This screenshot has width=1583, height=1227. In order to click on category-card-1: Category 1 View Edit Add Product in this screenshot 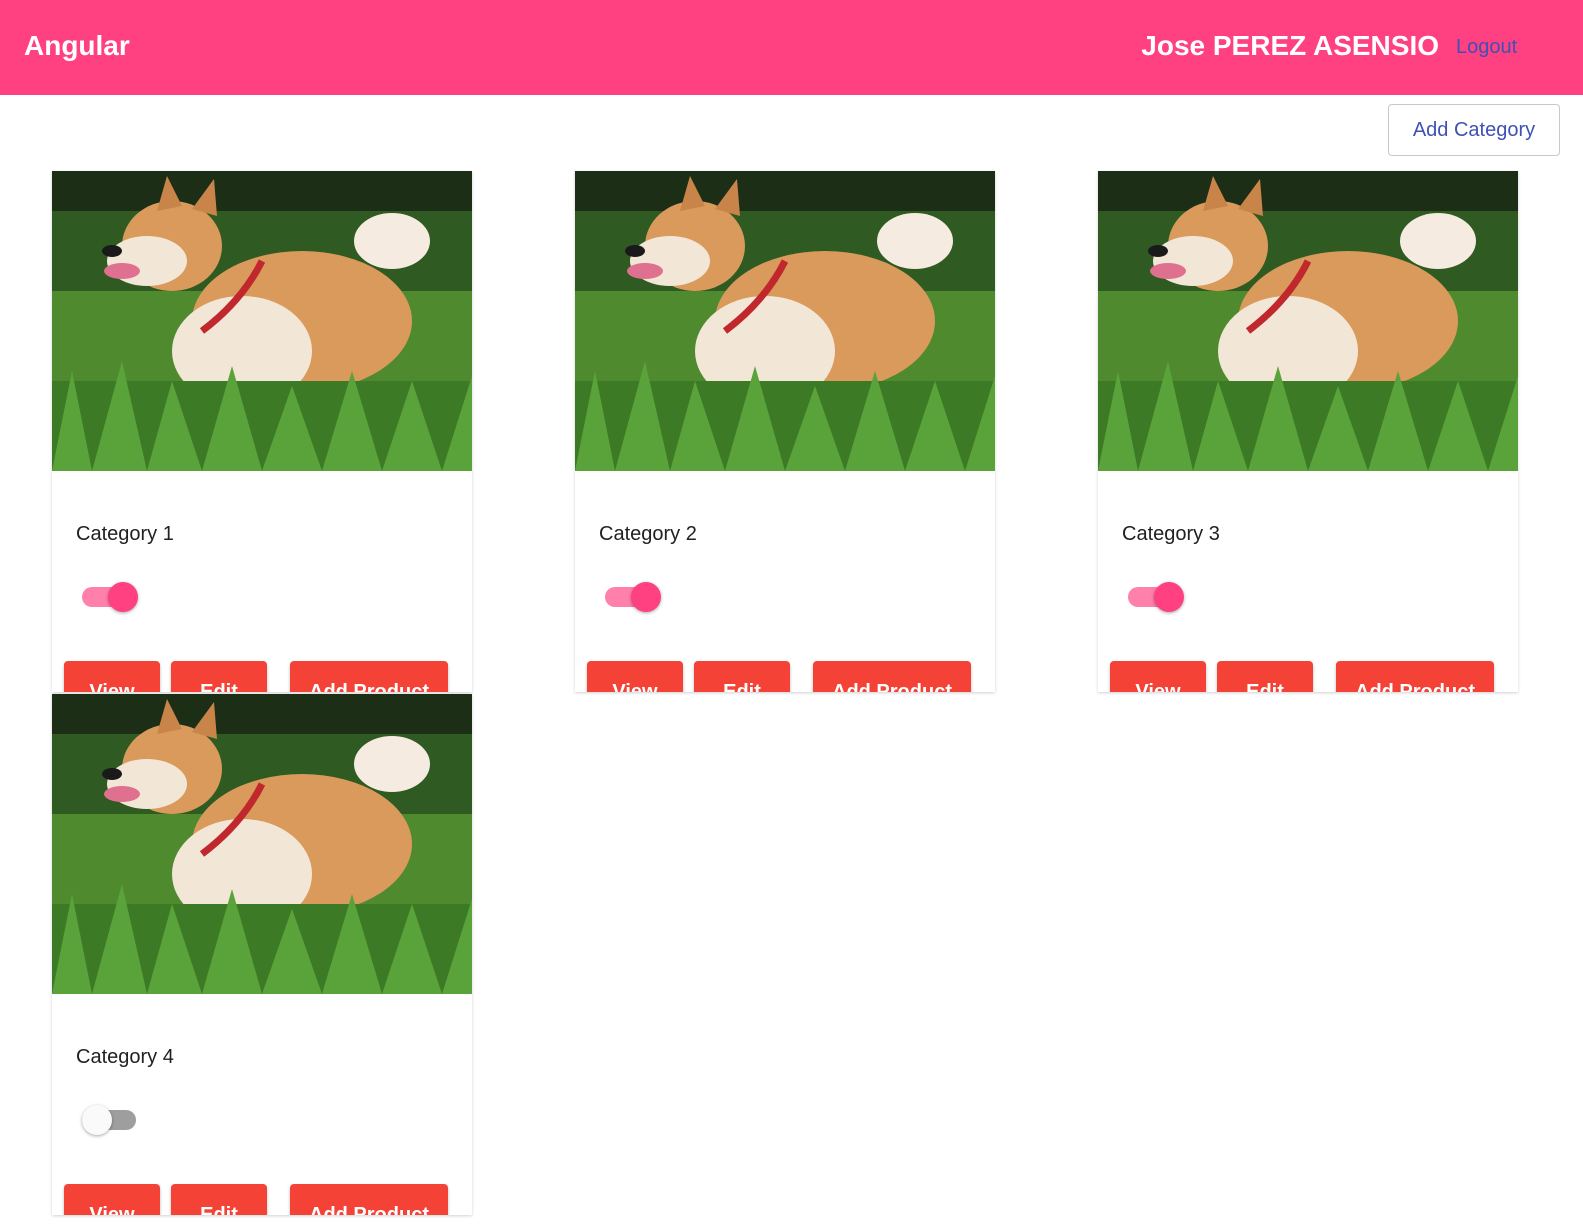, I will do `click(262, 431)`.